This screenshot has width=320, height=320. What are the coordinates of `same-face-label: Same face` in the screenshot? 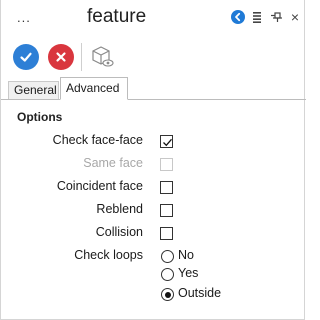 It's located at (113, 163).